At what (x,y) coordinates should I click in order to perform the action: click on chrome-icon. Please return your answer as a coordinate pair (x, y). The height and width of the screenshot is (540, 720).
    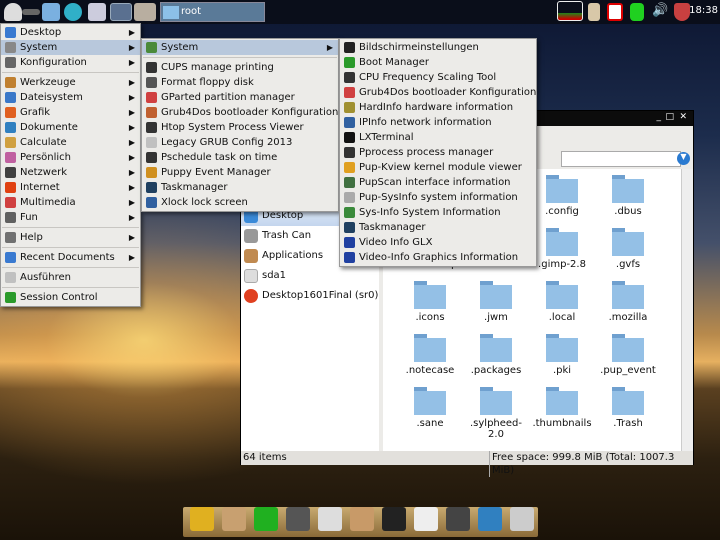
    Looking at the image, I should click on (202, 519).